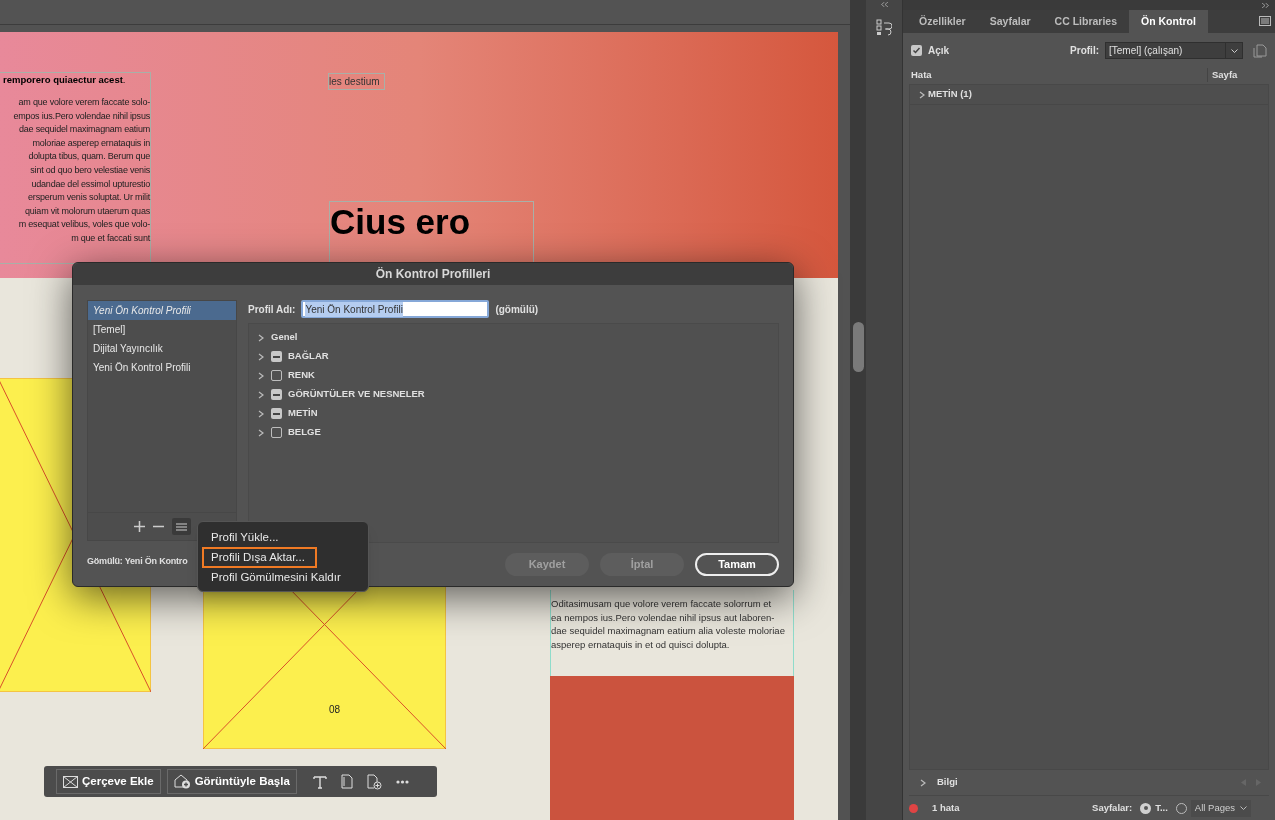  Describe the element at coordinates (64, 80) in the screenshot. I see `bold-lead-in: remporero quiaectur acest.` at that location.